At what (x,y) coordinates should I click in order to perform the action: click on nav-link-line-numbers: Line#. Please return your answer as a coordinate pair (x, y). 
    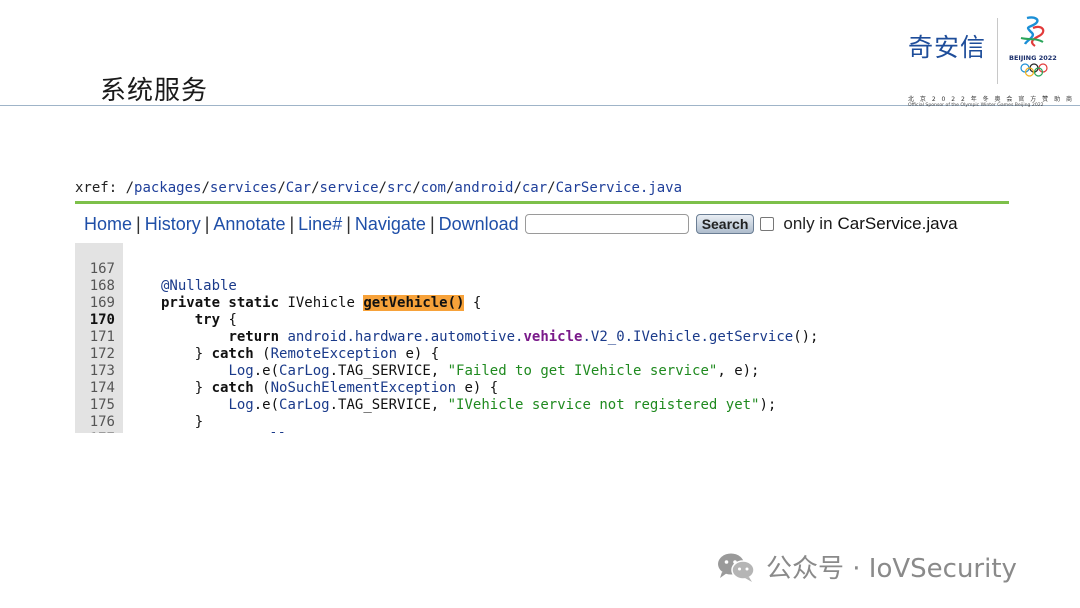
    Looking at the image, I should click on (320, 224).